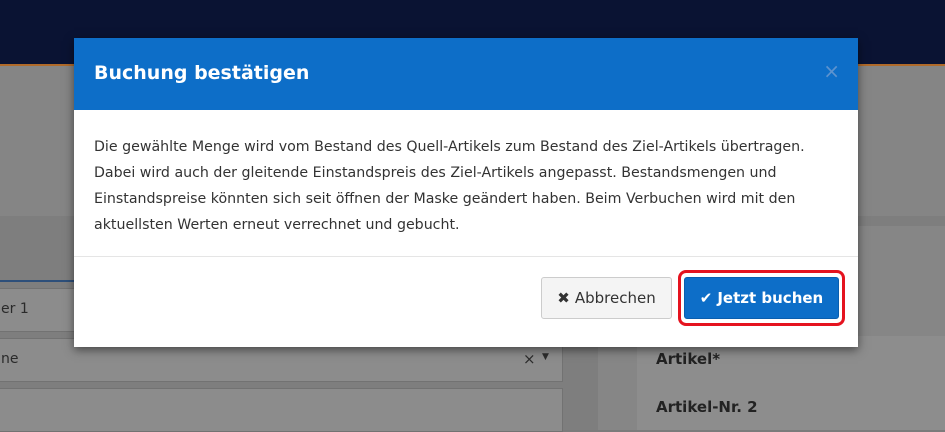  Describe the element at coordinates (529, 359) in the screenshot. I see `clear-icon: ×` at that location.